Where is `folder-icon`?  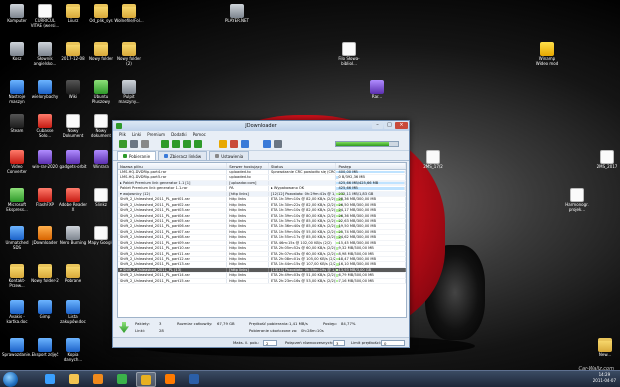 folder-icon is located at coordinates (45, 271).